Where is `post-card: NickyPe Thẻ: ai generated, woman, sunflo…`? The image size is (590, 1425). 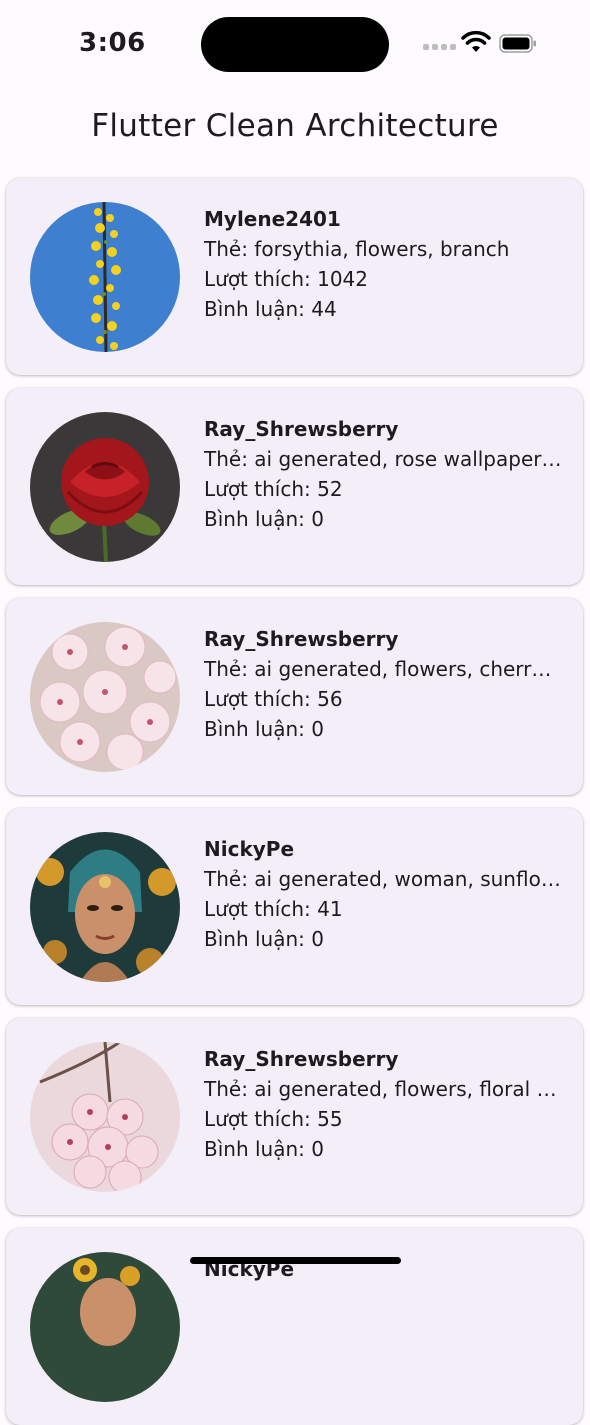
post-card: NickyPe Thẻ: ai generated, woman, sunflo… is located at coordinates (294, 906).